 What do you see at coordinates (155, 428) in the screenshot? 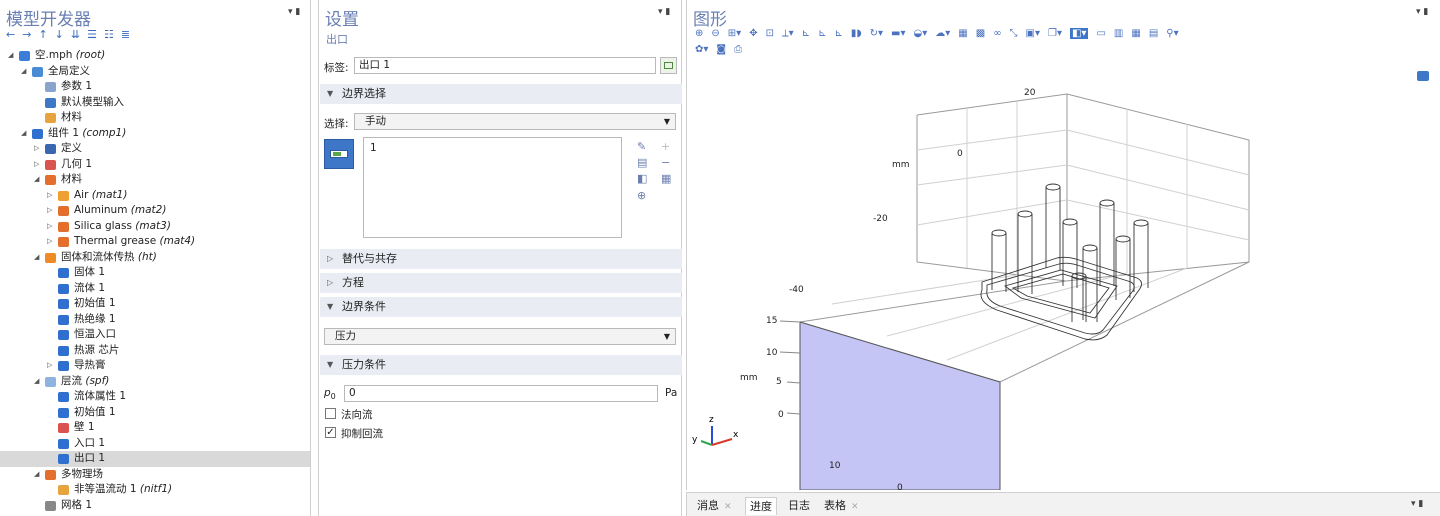
I see `tree-item: 壁 1` at bounding box center [155, 428].